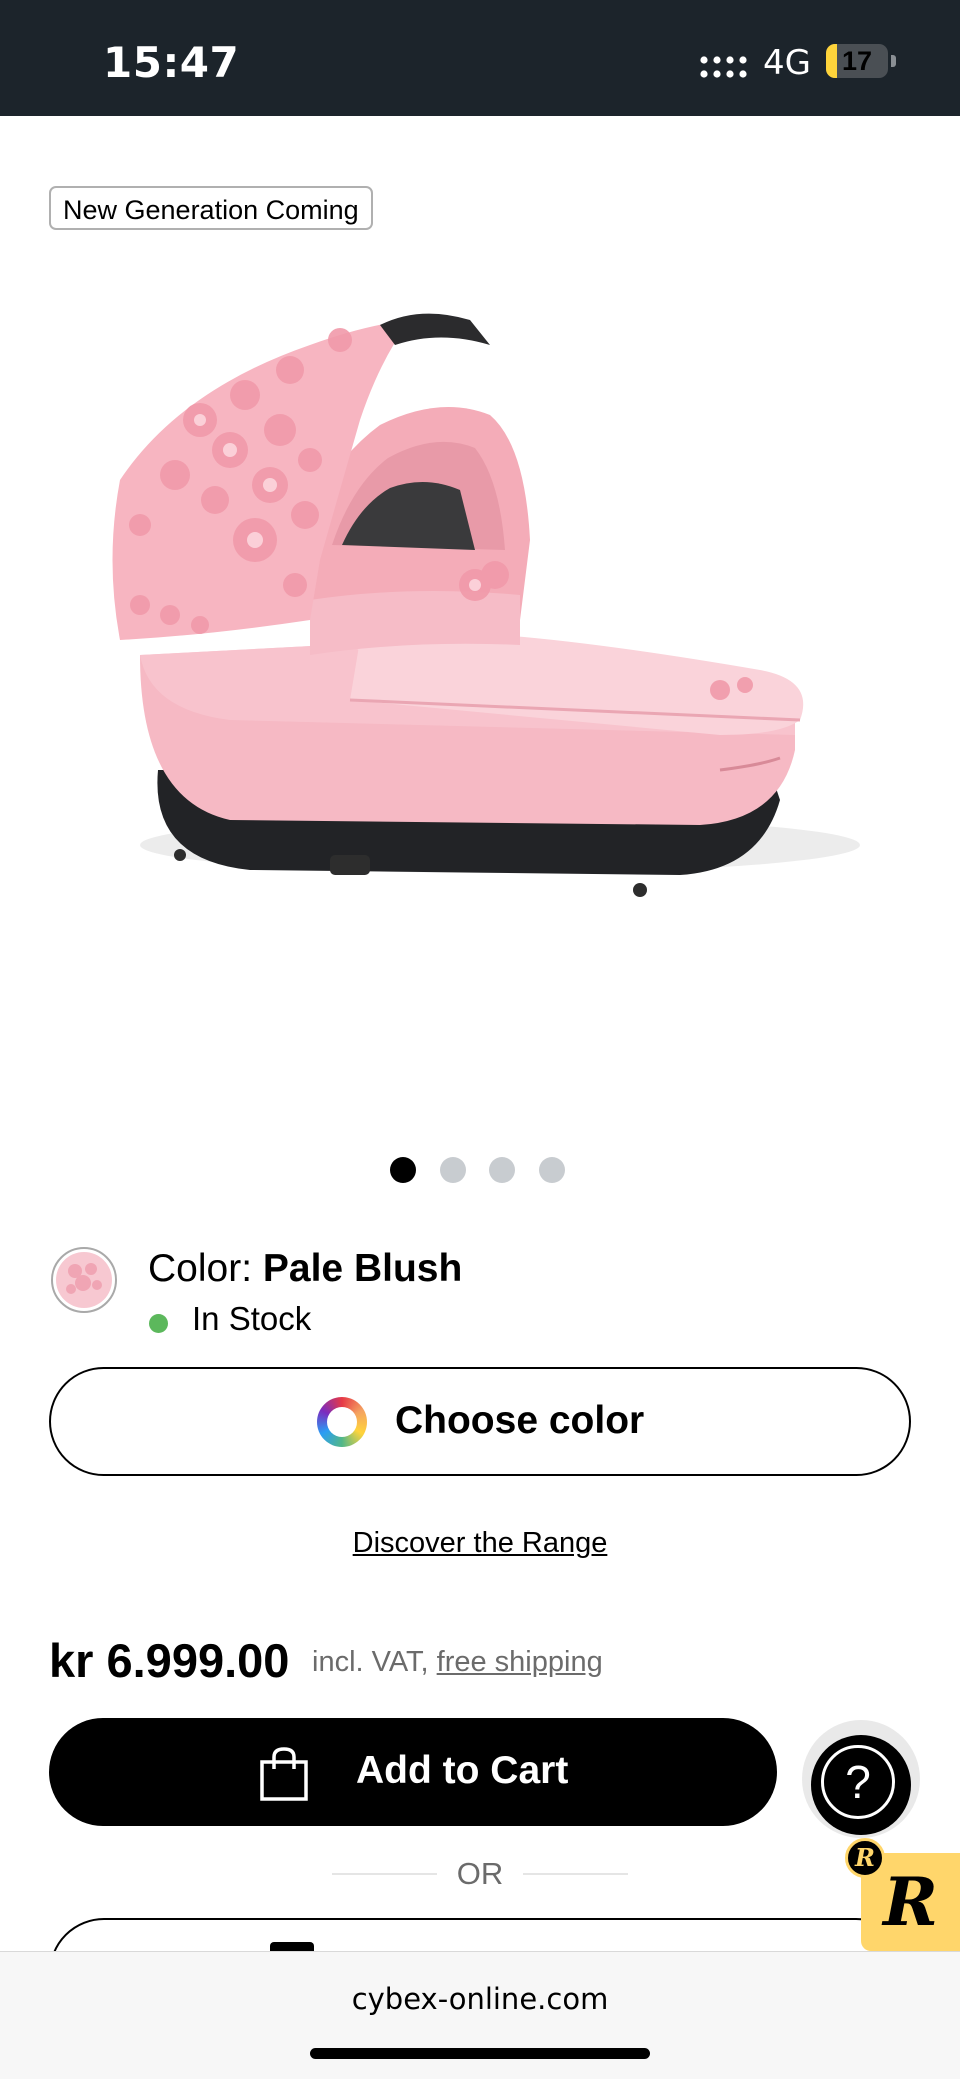 Image resolution: width=960 pixels, height=2079 pixels. Describe the element at coordinates (480, 1170) in the screenshot. I see `carousel-dots` at that location.